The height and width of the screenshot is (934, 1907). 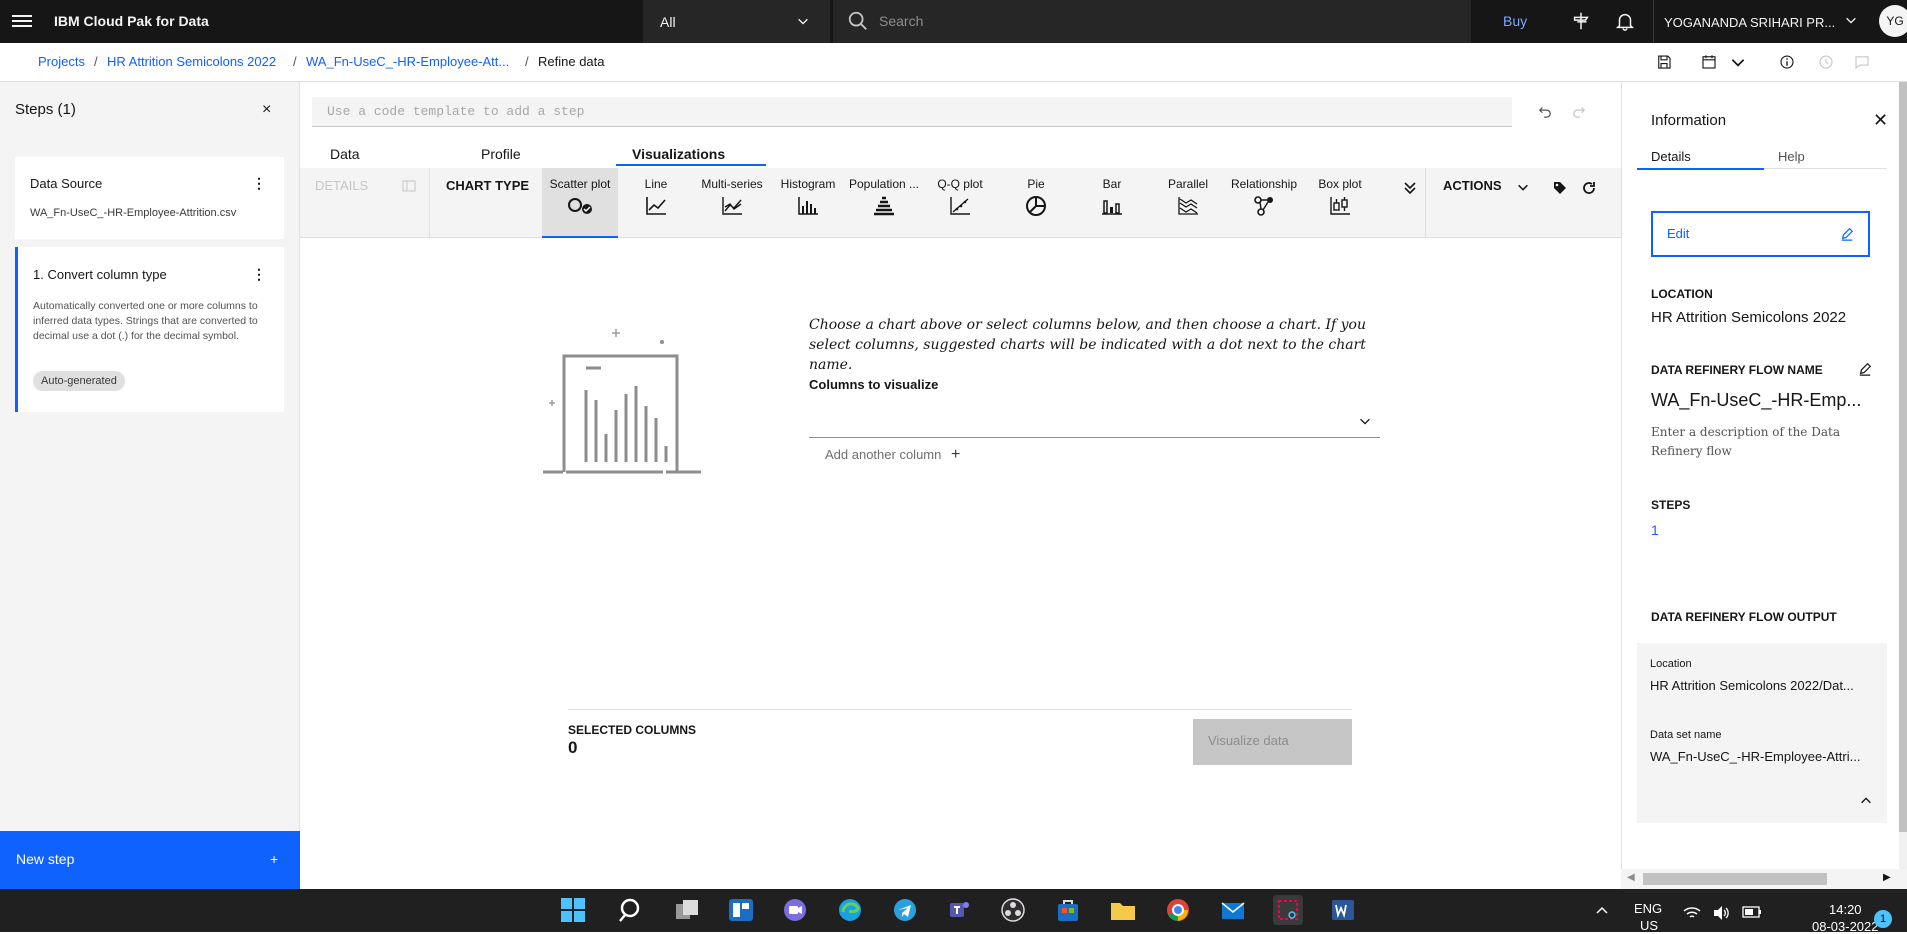 What do you see at coordinates (656, 206) in the screenshot?
I see `line-chart-icon` at bounding box center [656, 206].